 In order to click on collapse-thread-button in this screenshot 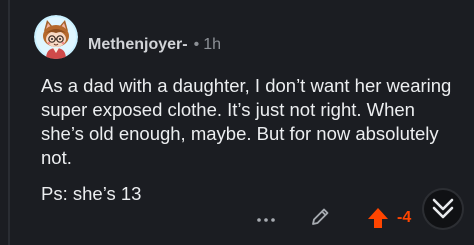, I will do `click(443, 209)`.